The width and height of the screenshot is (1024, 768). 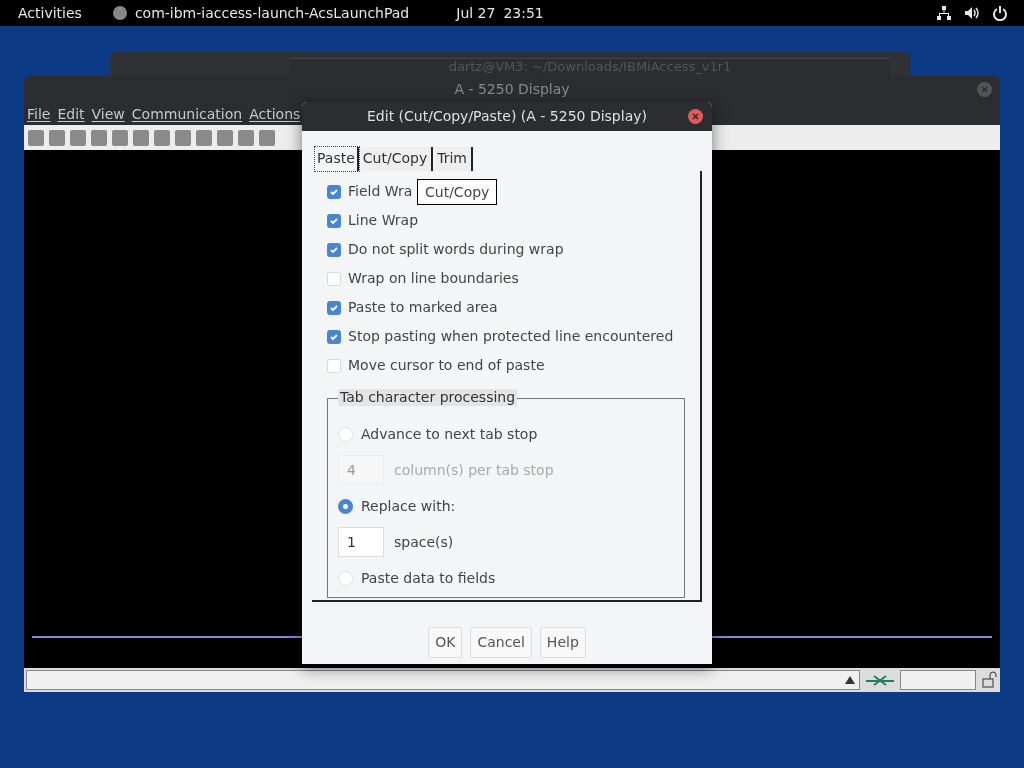 What do you see at coordinates (423, 307) in the screenshot?
I see `checkbox-label: Paste to marked area` at bounding box center [423, 307].